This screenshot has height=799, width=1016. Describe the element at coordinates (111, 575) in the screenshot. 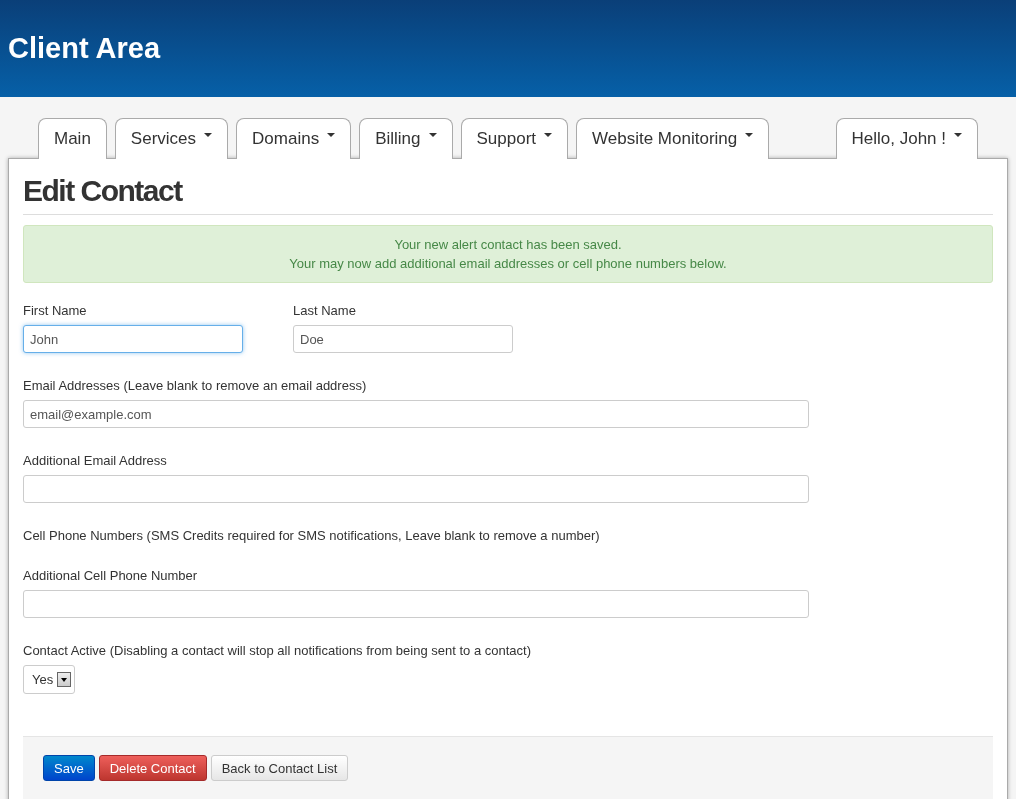

I see `field-label: Additional Cell Phone Number` at that location.